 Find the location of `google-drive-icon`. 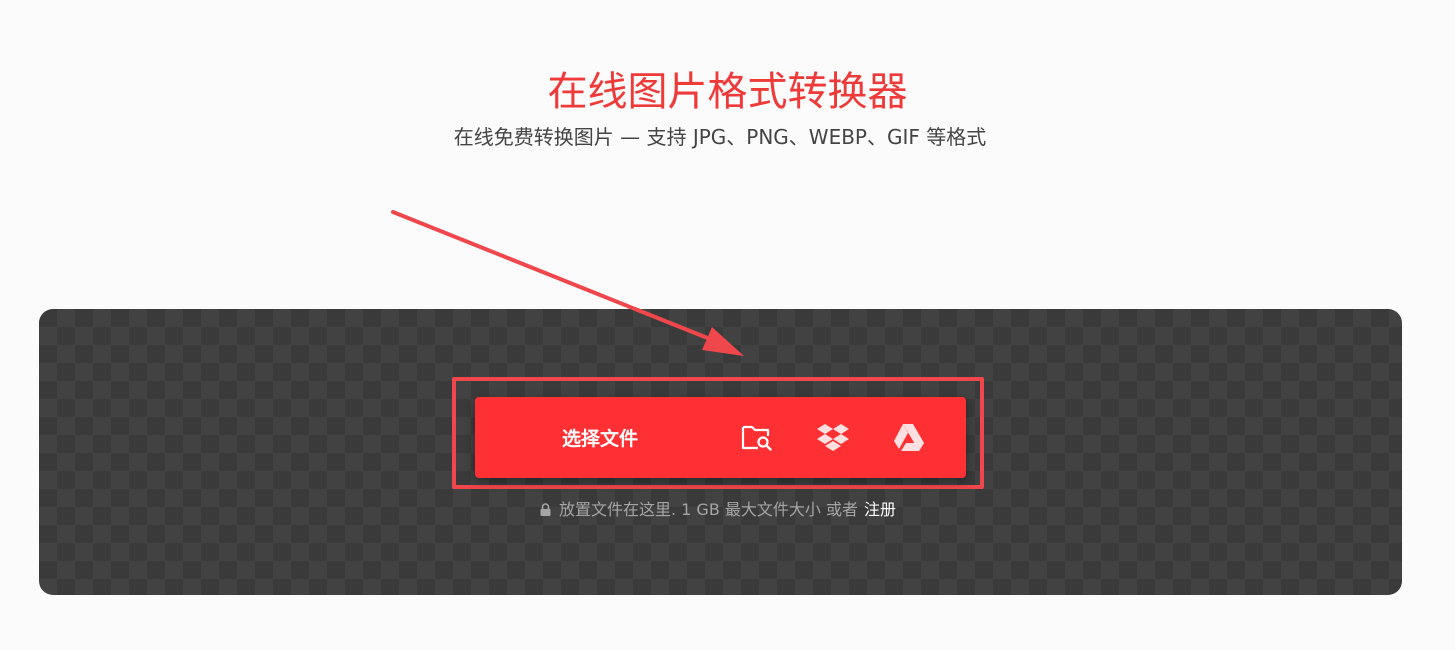

google-drive-icon is located at coordinates (909, 437).